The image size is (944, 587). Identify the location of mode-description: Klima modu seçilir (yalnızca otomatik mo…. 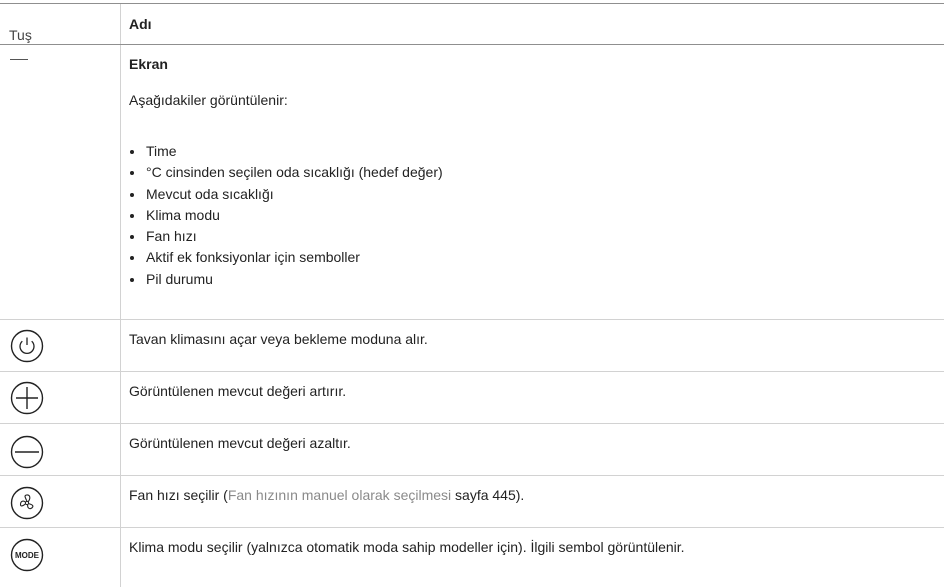
(407, 547).